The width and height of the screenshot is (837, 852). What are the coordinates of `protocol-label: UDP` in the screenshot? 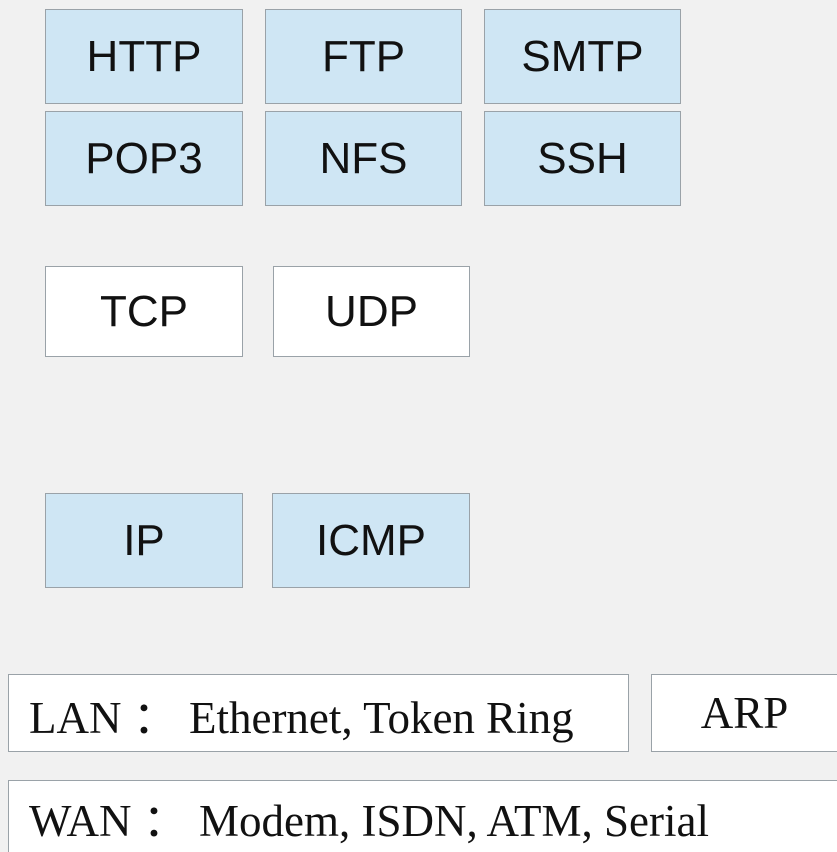 It's located at (371, 311).